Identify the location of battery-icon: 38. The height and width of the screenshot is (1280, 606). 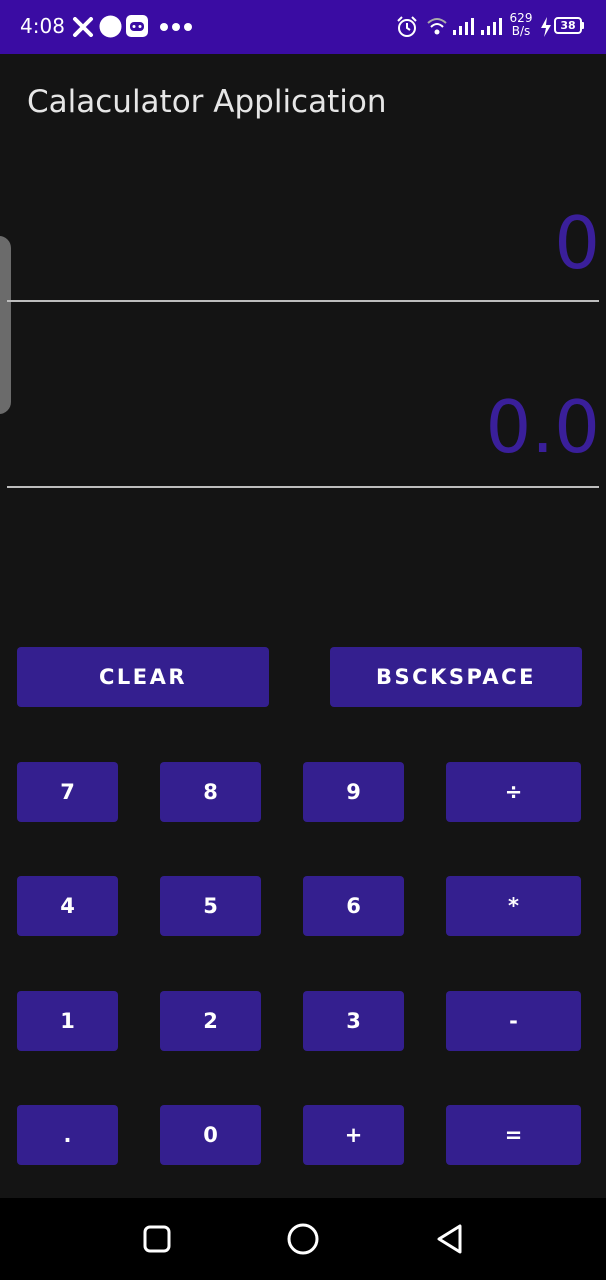
(568, 25).